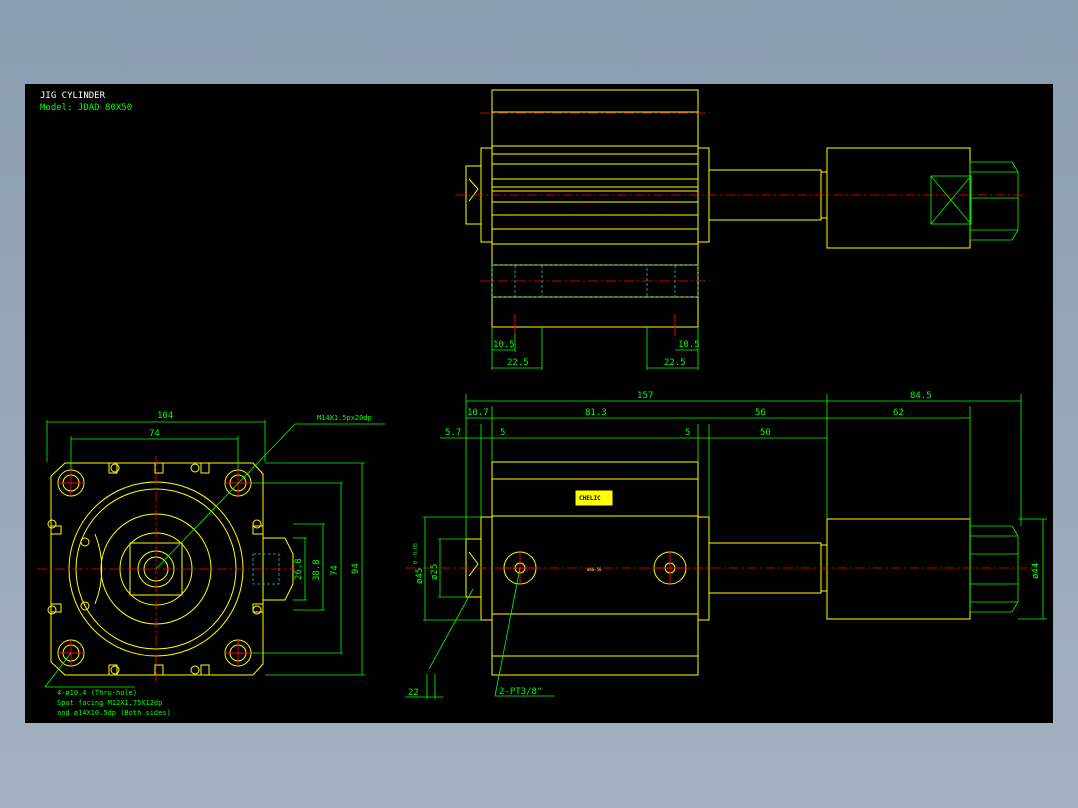  Describe the element at coordinates (317, 570) in the screenshot. I see `dim-front-388: 38.8` at that location.